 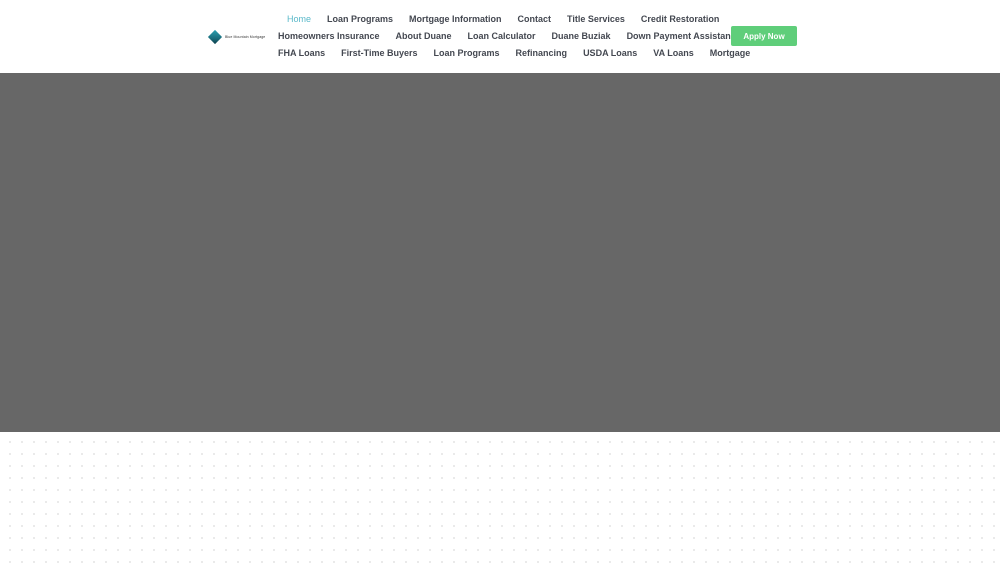 I want to click on nav-link-va-loans: VA Loans, so click(x=673, y=53).